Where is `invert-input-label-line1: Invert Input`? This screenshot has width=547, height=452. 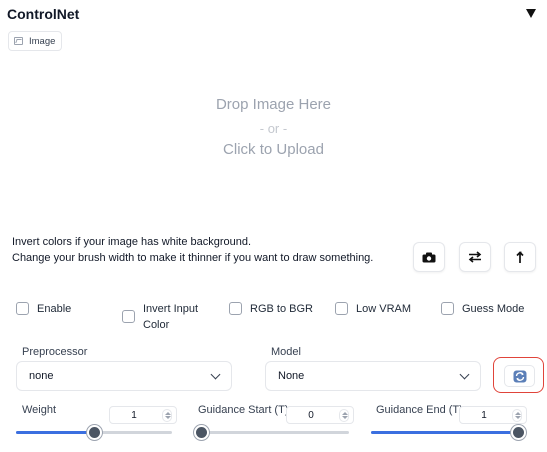
invert-input-label-line1: Invert Input is located at coordinates (171, 309).